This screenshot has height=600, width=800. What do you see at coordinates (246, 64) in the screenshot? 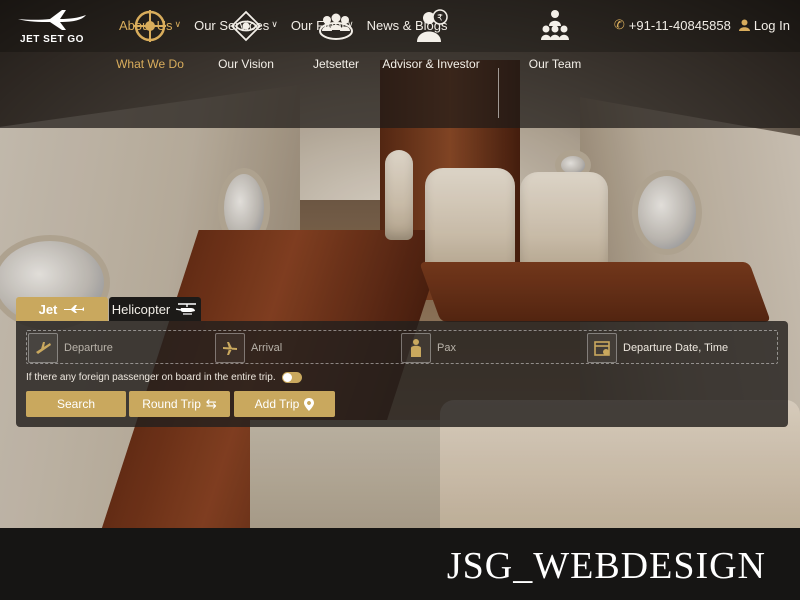
I see `subnav-label: Our Vision` at bounding box center [246, 64].